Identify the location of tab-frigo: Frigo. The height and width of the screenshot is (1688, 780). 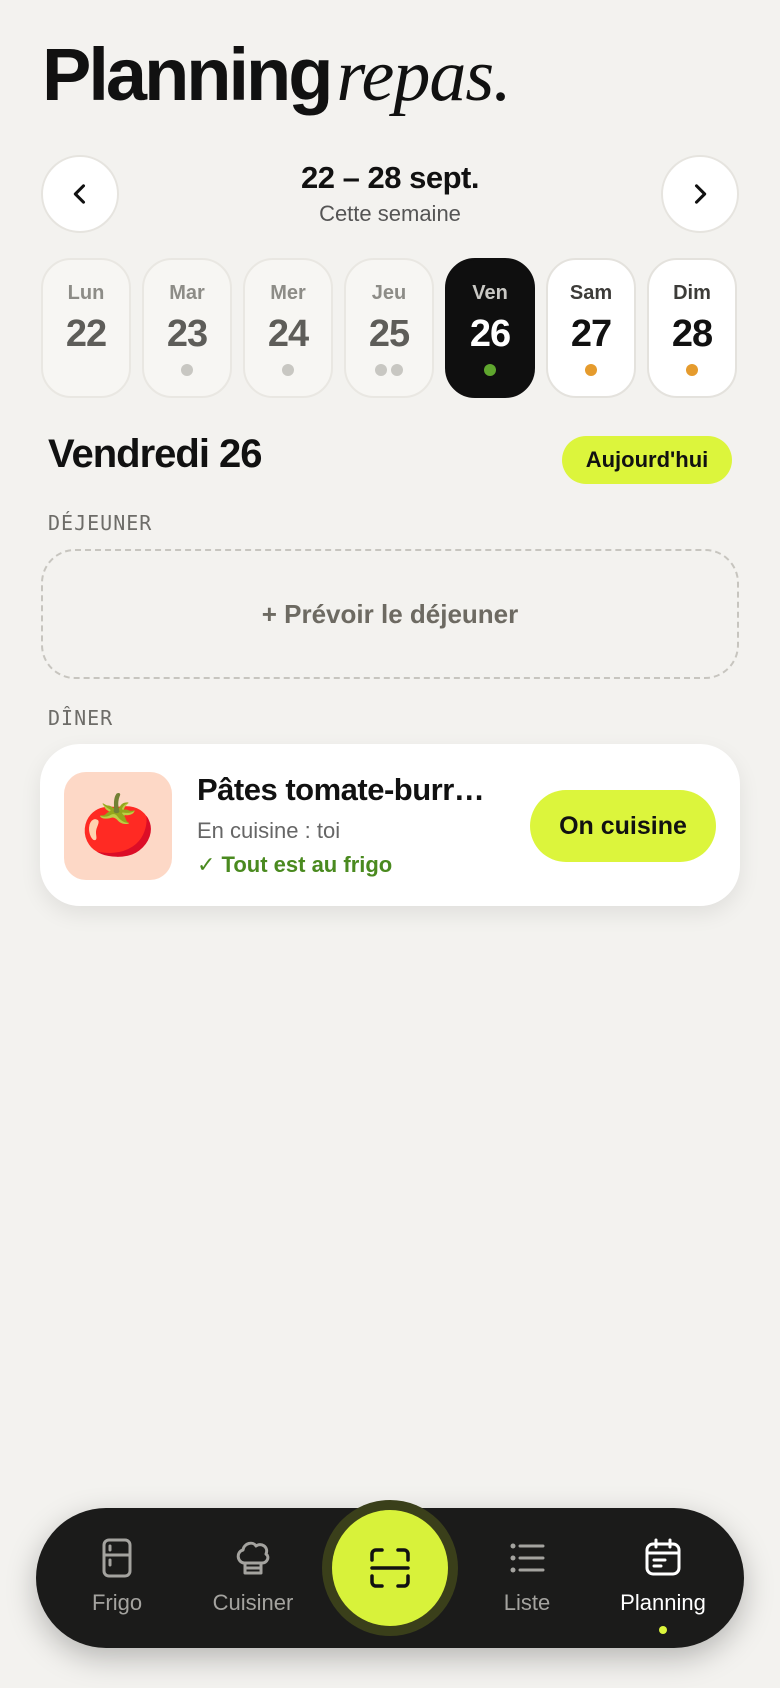
(117, 1577).